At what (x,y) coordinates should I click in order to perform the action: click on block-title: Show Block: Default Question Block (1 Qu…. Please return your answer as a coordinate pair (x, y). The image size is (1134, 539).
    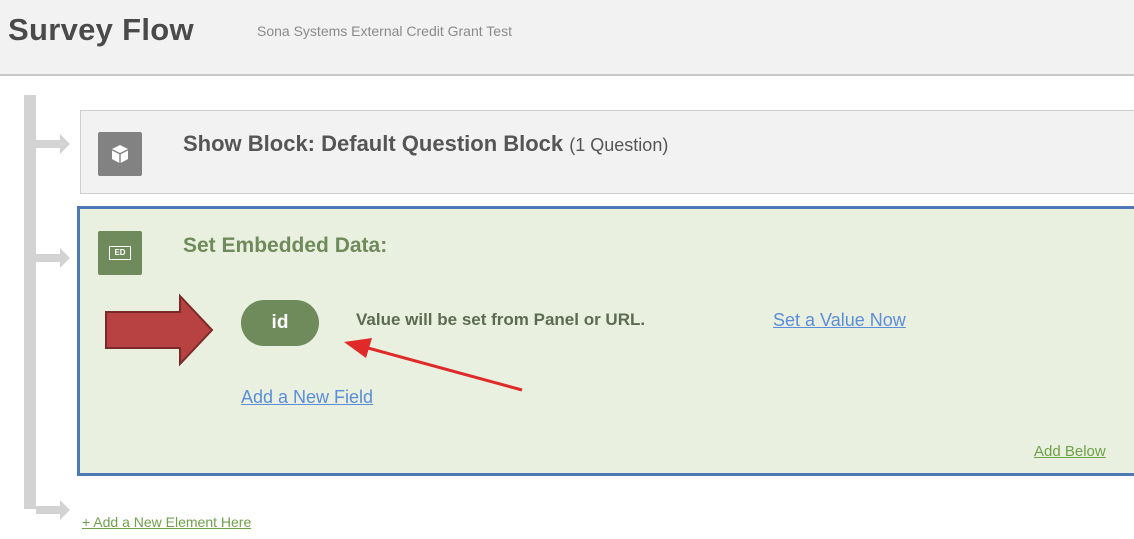
    Looking at the image, I should click on (425, 144).